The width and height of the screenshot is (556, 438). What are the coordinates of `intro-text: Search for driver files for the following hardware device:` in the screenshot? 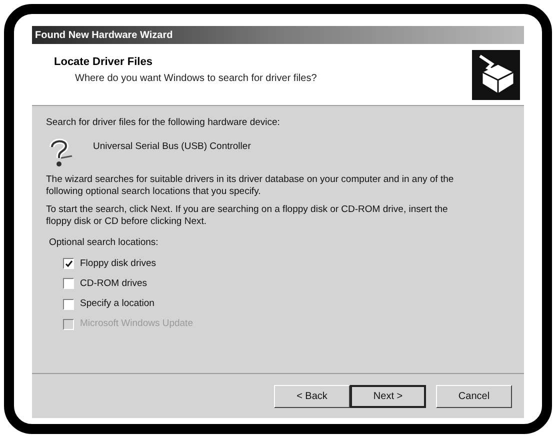 It's located at (163, 123).